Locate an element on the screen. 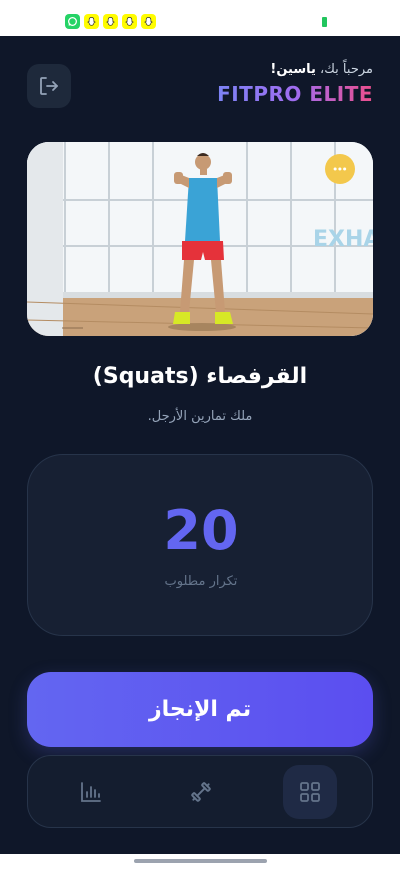 The width and height of the screenshot is (400, 872). logout-icon is located at coordinates (49, 86).